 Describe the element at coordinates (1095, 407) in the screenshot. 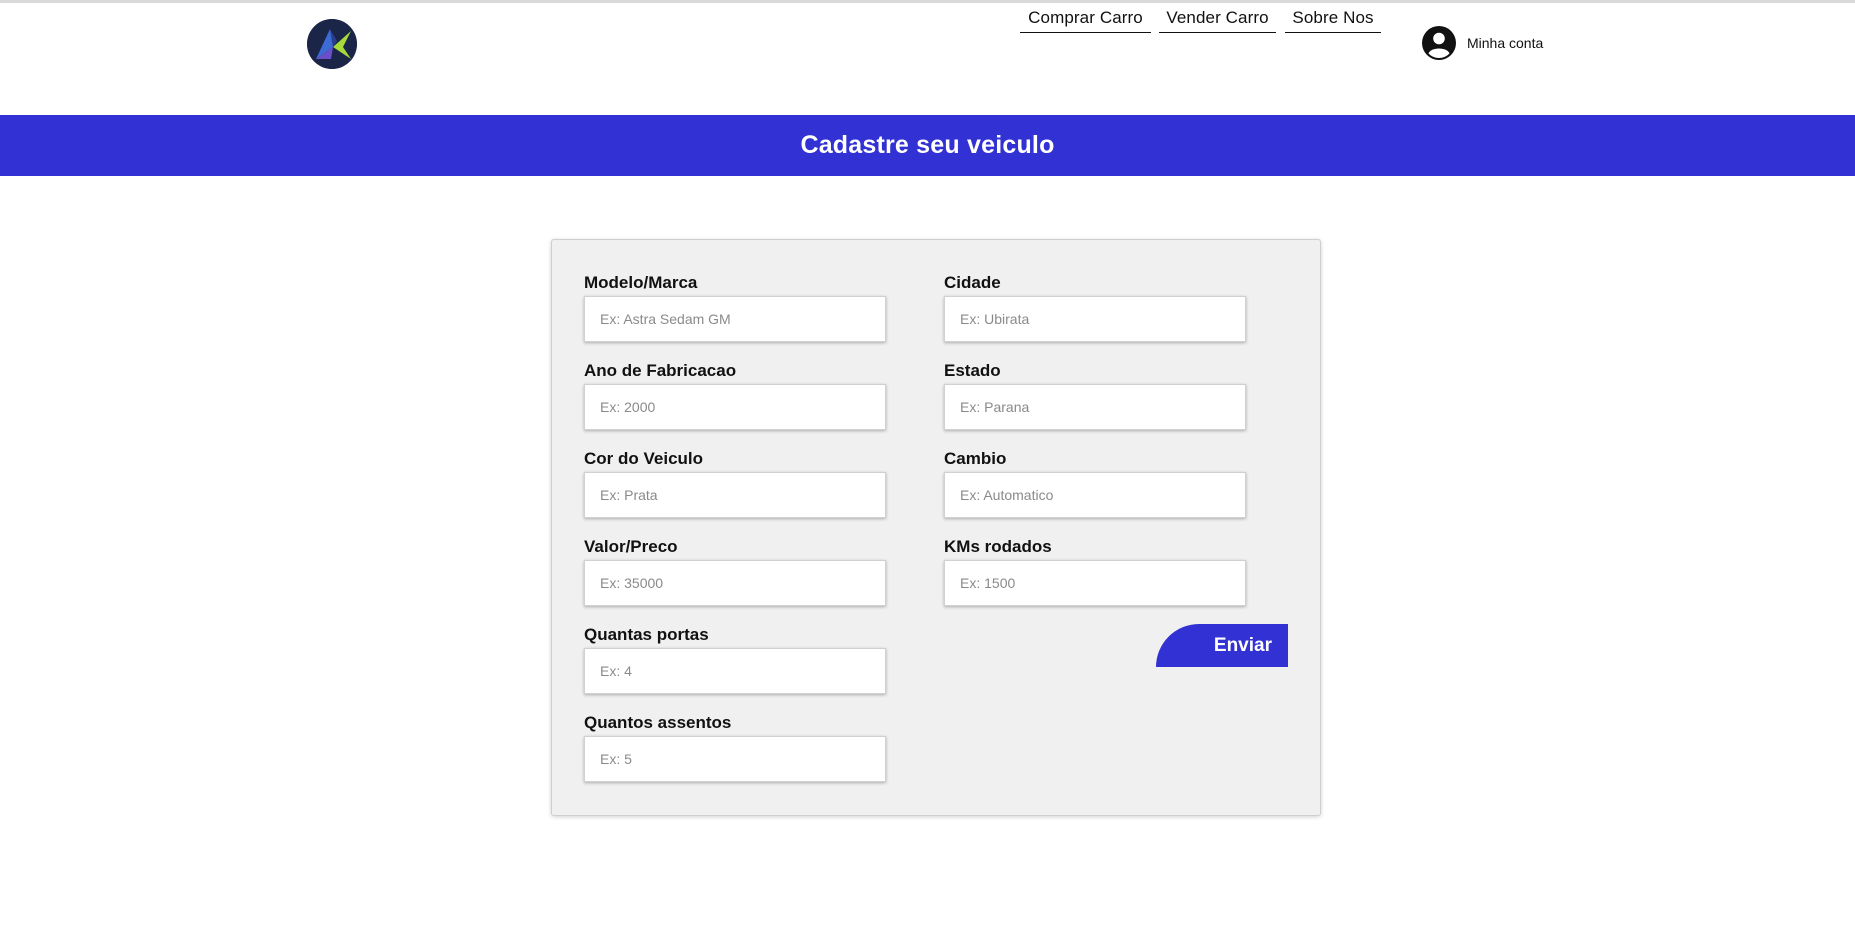

I see `estado-input` at that location.